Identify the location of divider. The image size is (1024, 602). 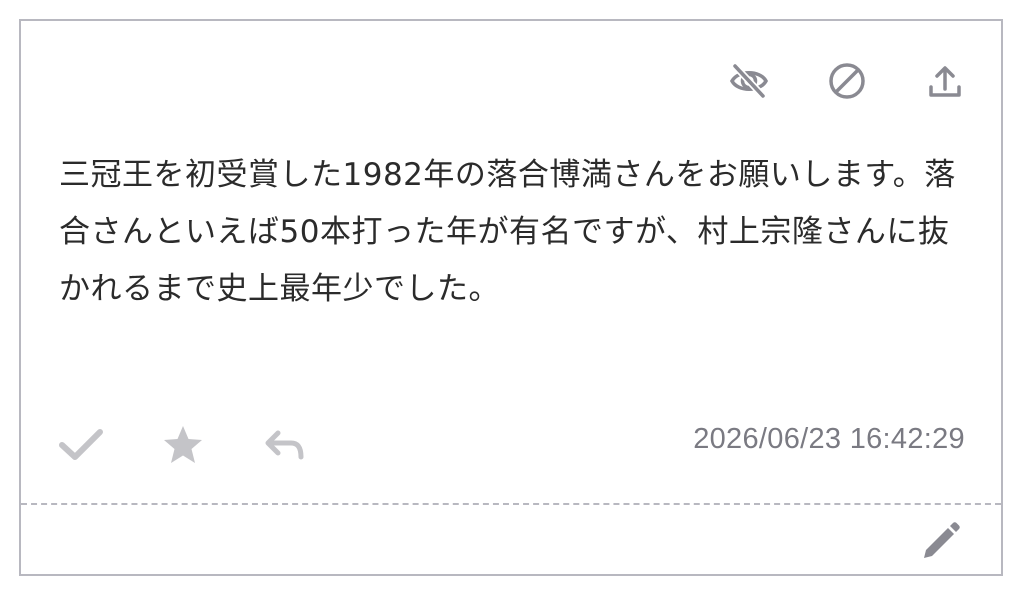
(511, 504).